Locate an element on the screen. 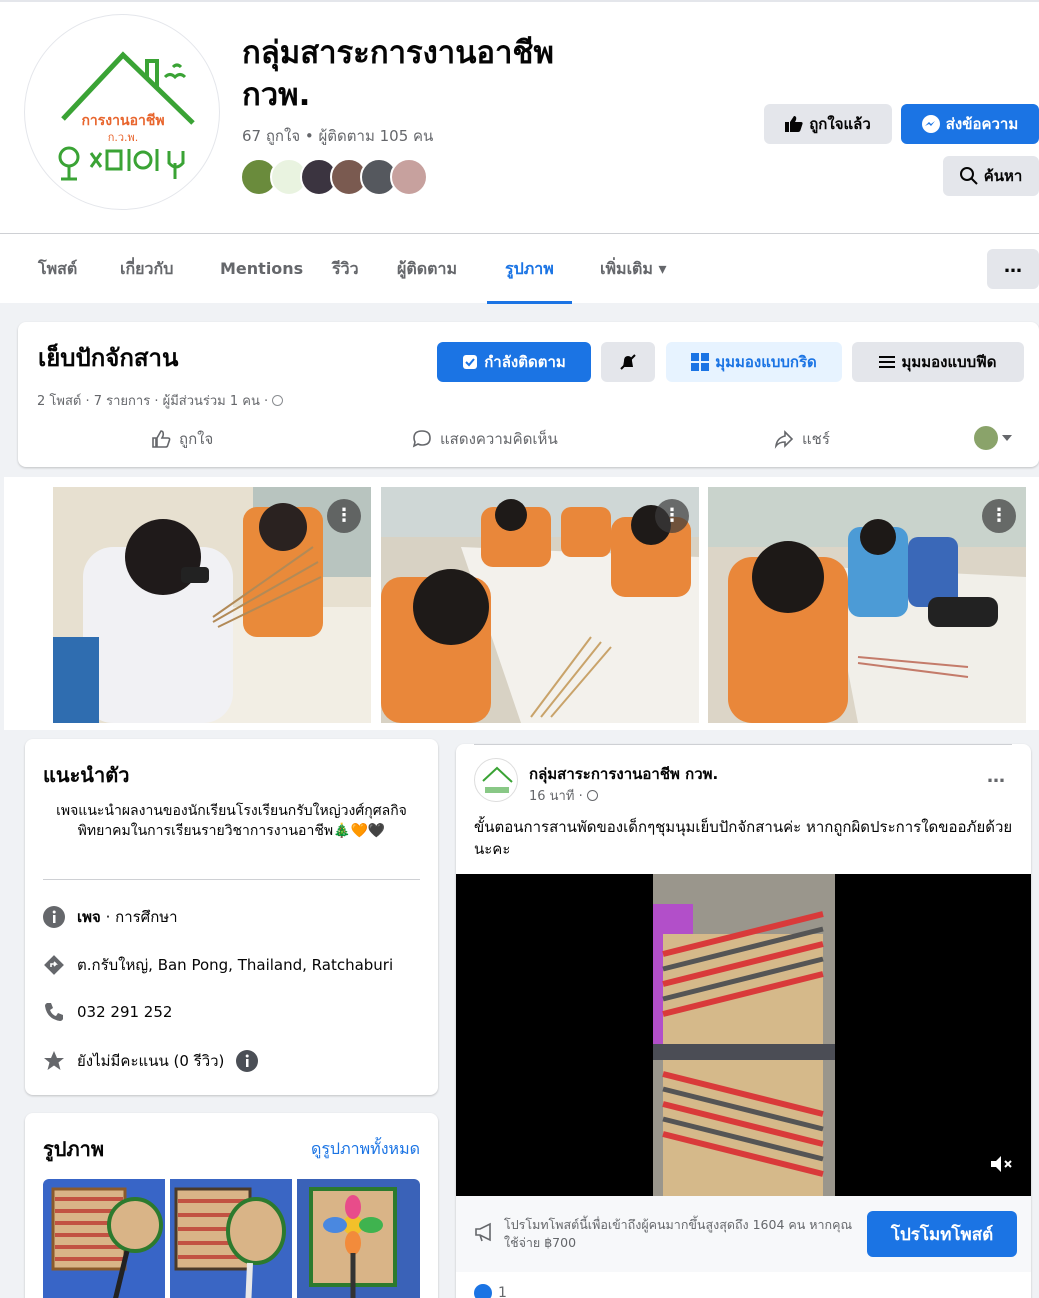  comment-icon is located at coordinates (421, 439).